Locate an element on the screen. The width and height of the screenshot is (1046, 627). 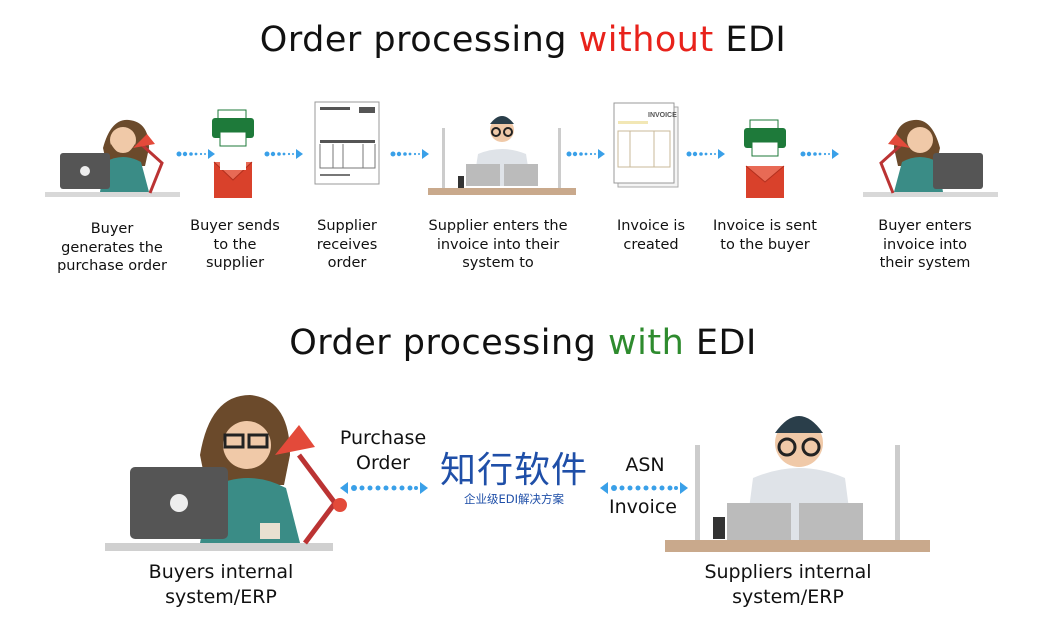
order-document-icon is located at coordinates (347, 143).